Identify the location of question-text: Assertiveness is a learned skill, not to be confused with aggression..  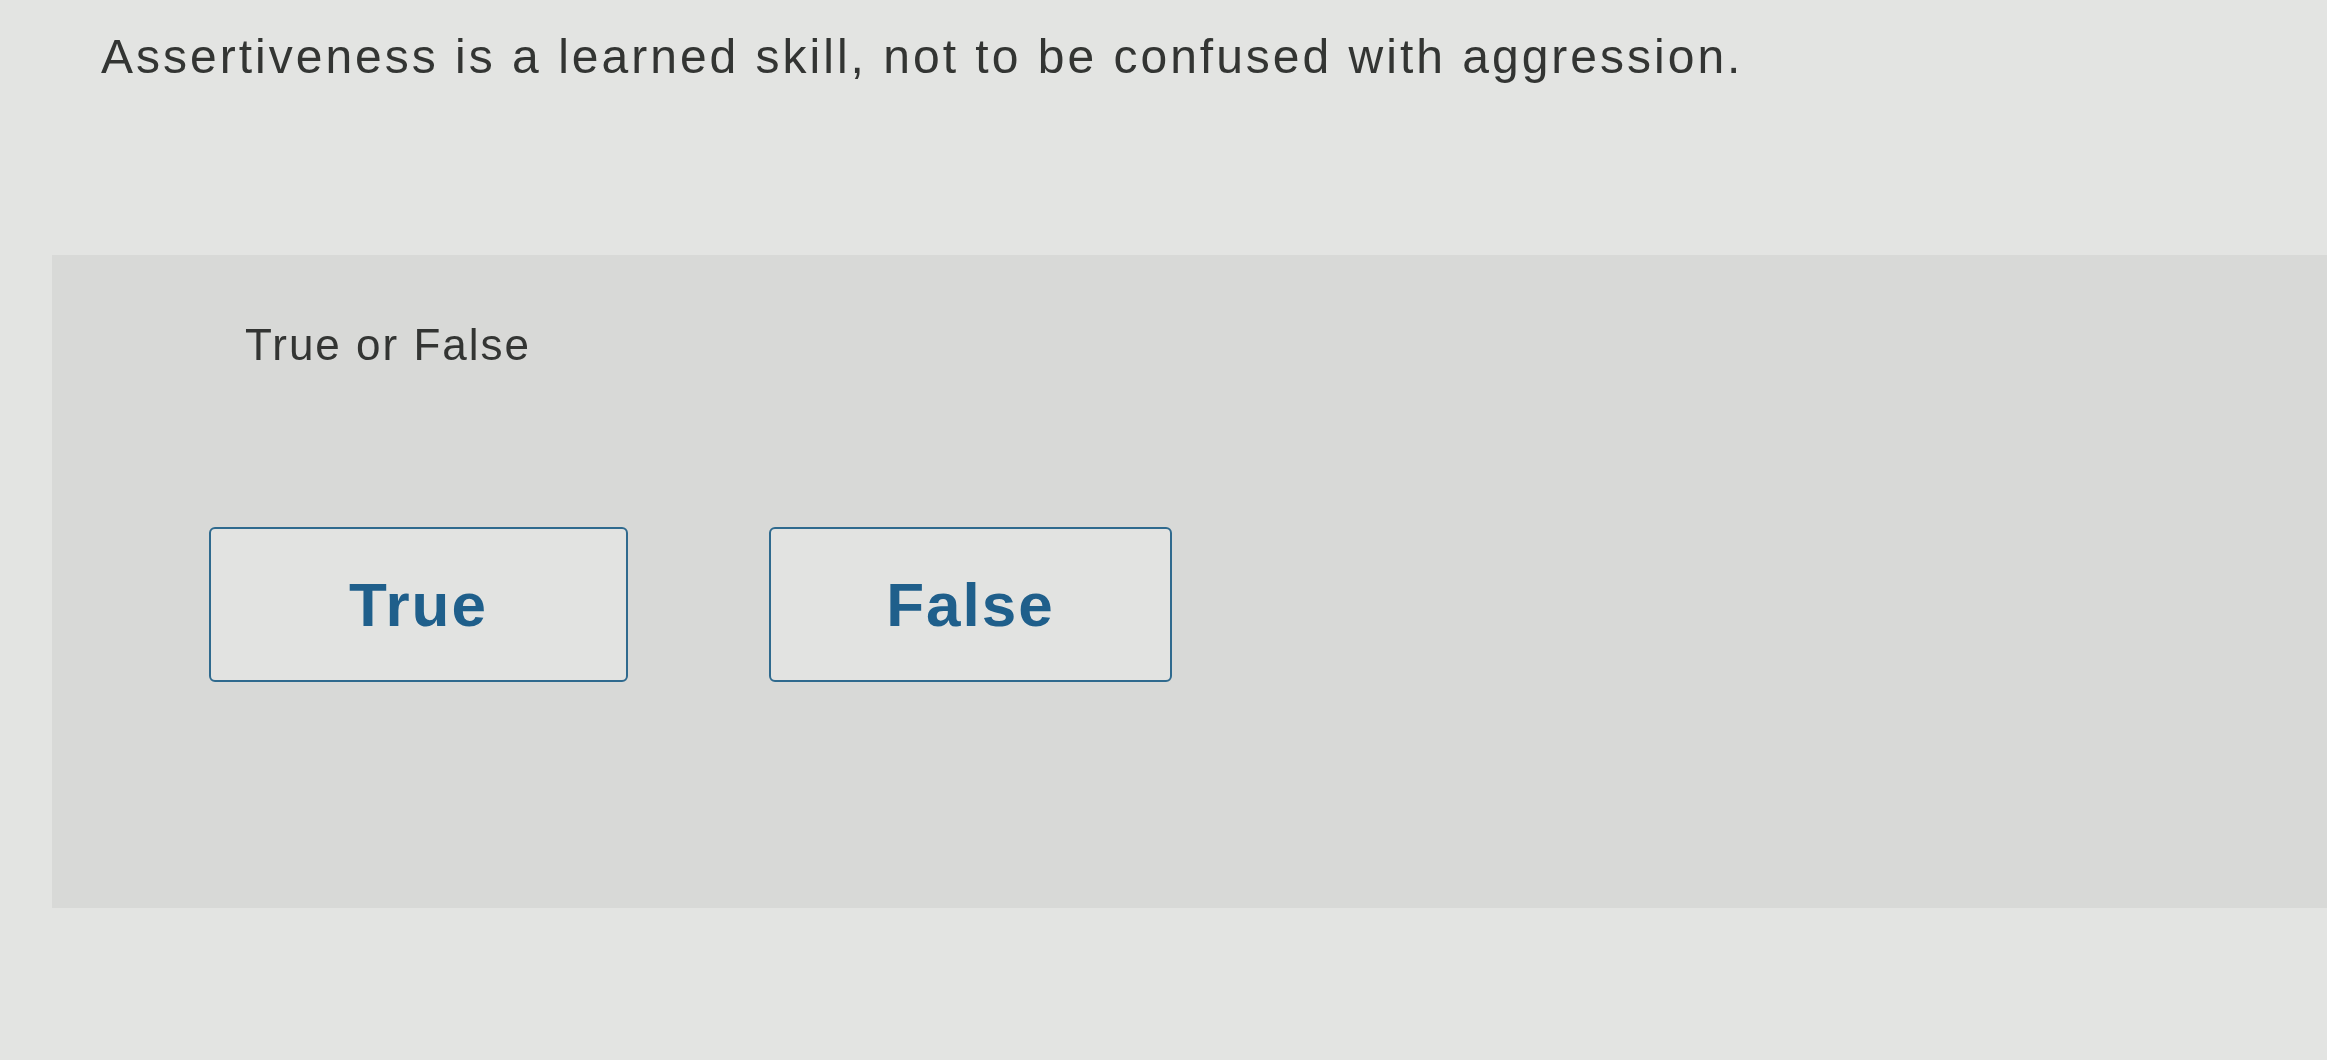
(922, 57).